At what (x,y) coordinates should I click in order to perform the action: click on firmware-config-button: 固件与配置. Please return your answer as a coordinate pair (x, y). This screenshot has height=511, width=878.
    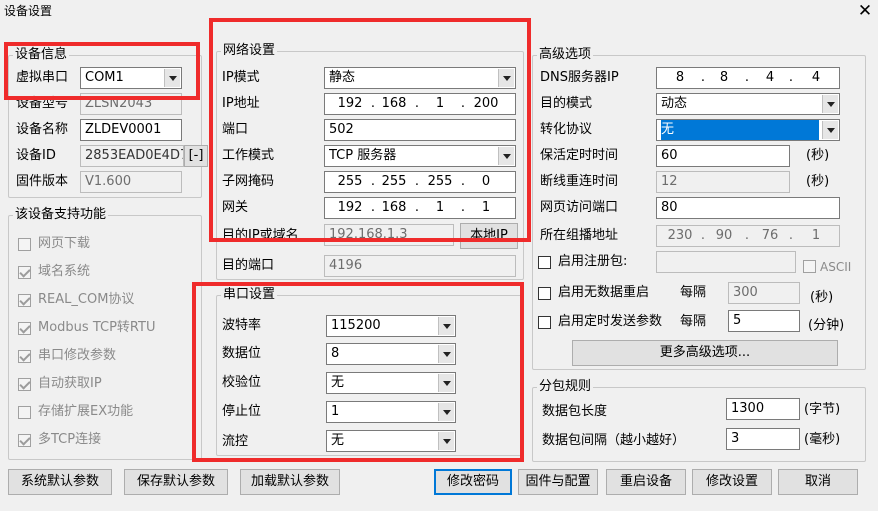
    Looking at the image, I should click on (558, 482).